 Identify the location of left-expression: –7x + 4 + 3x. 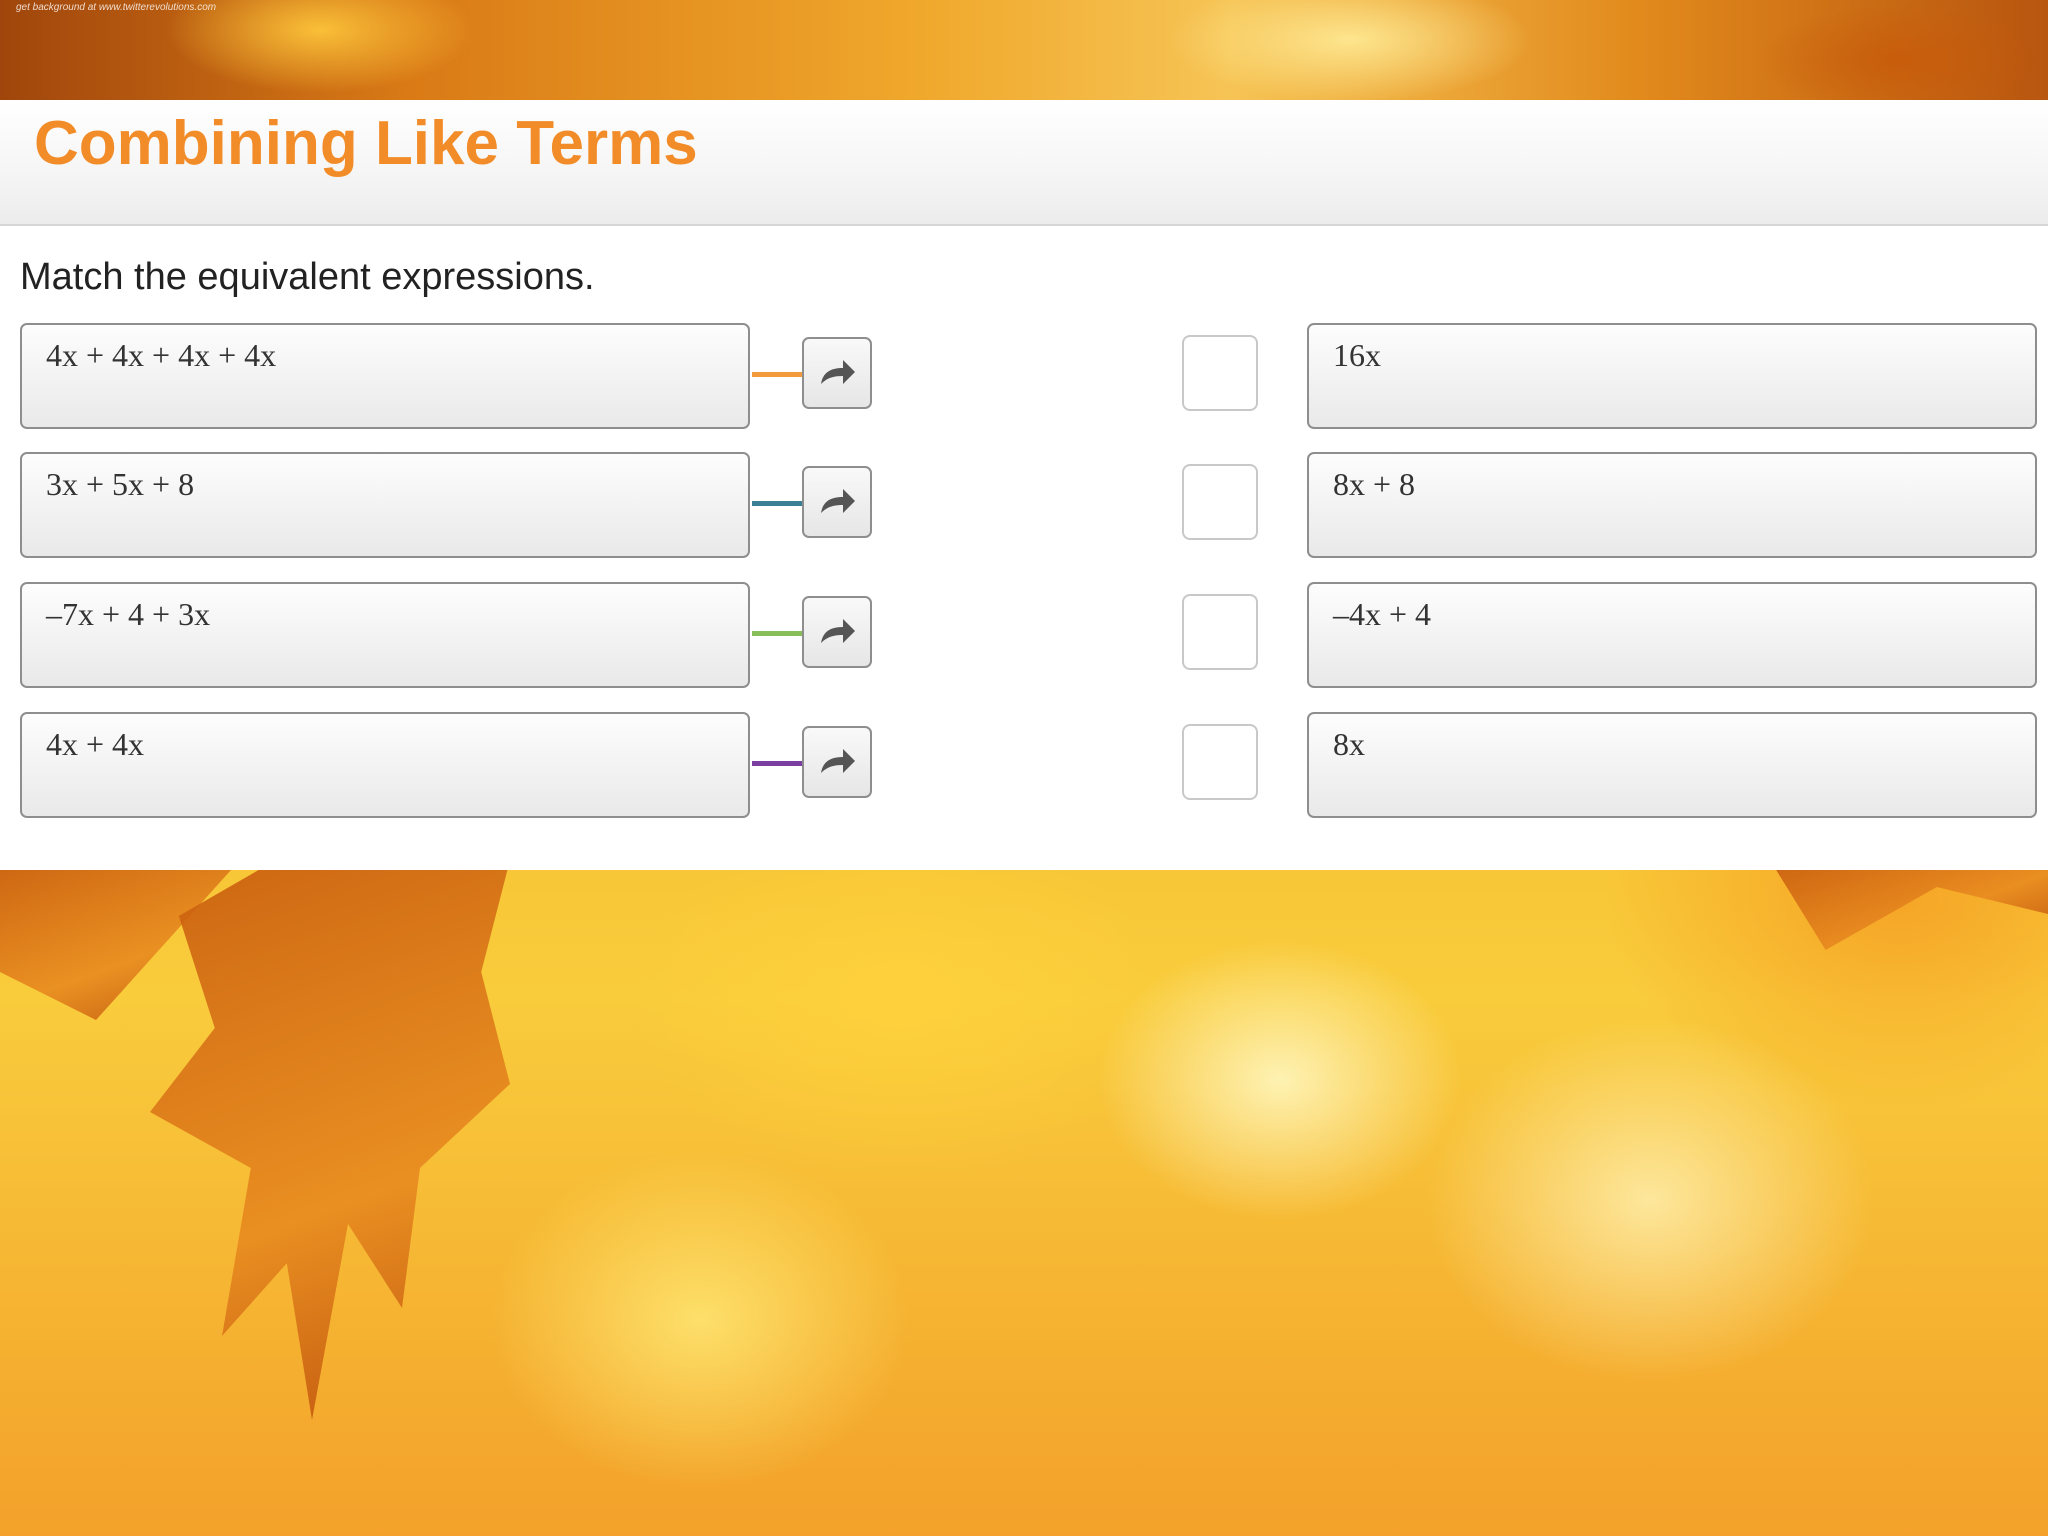
(385, 635).